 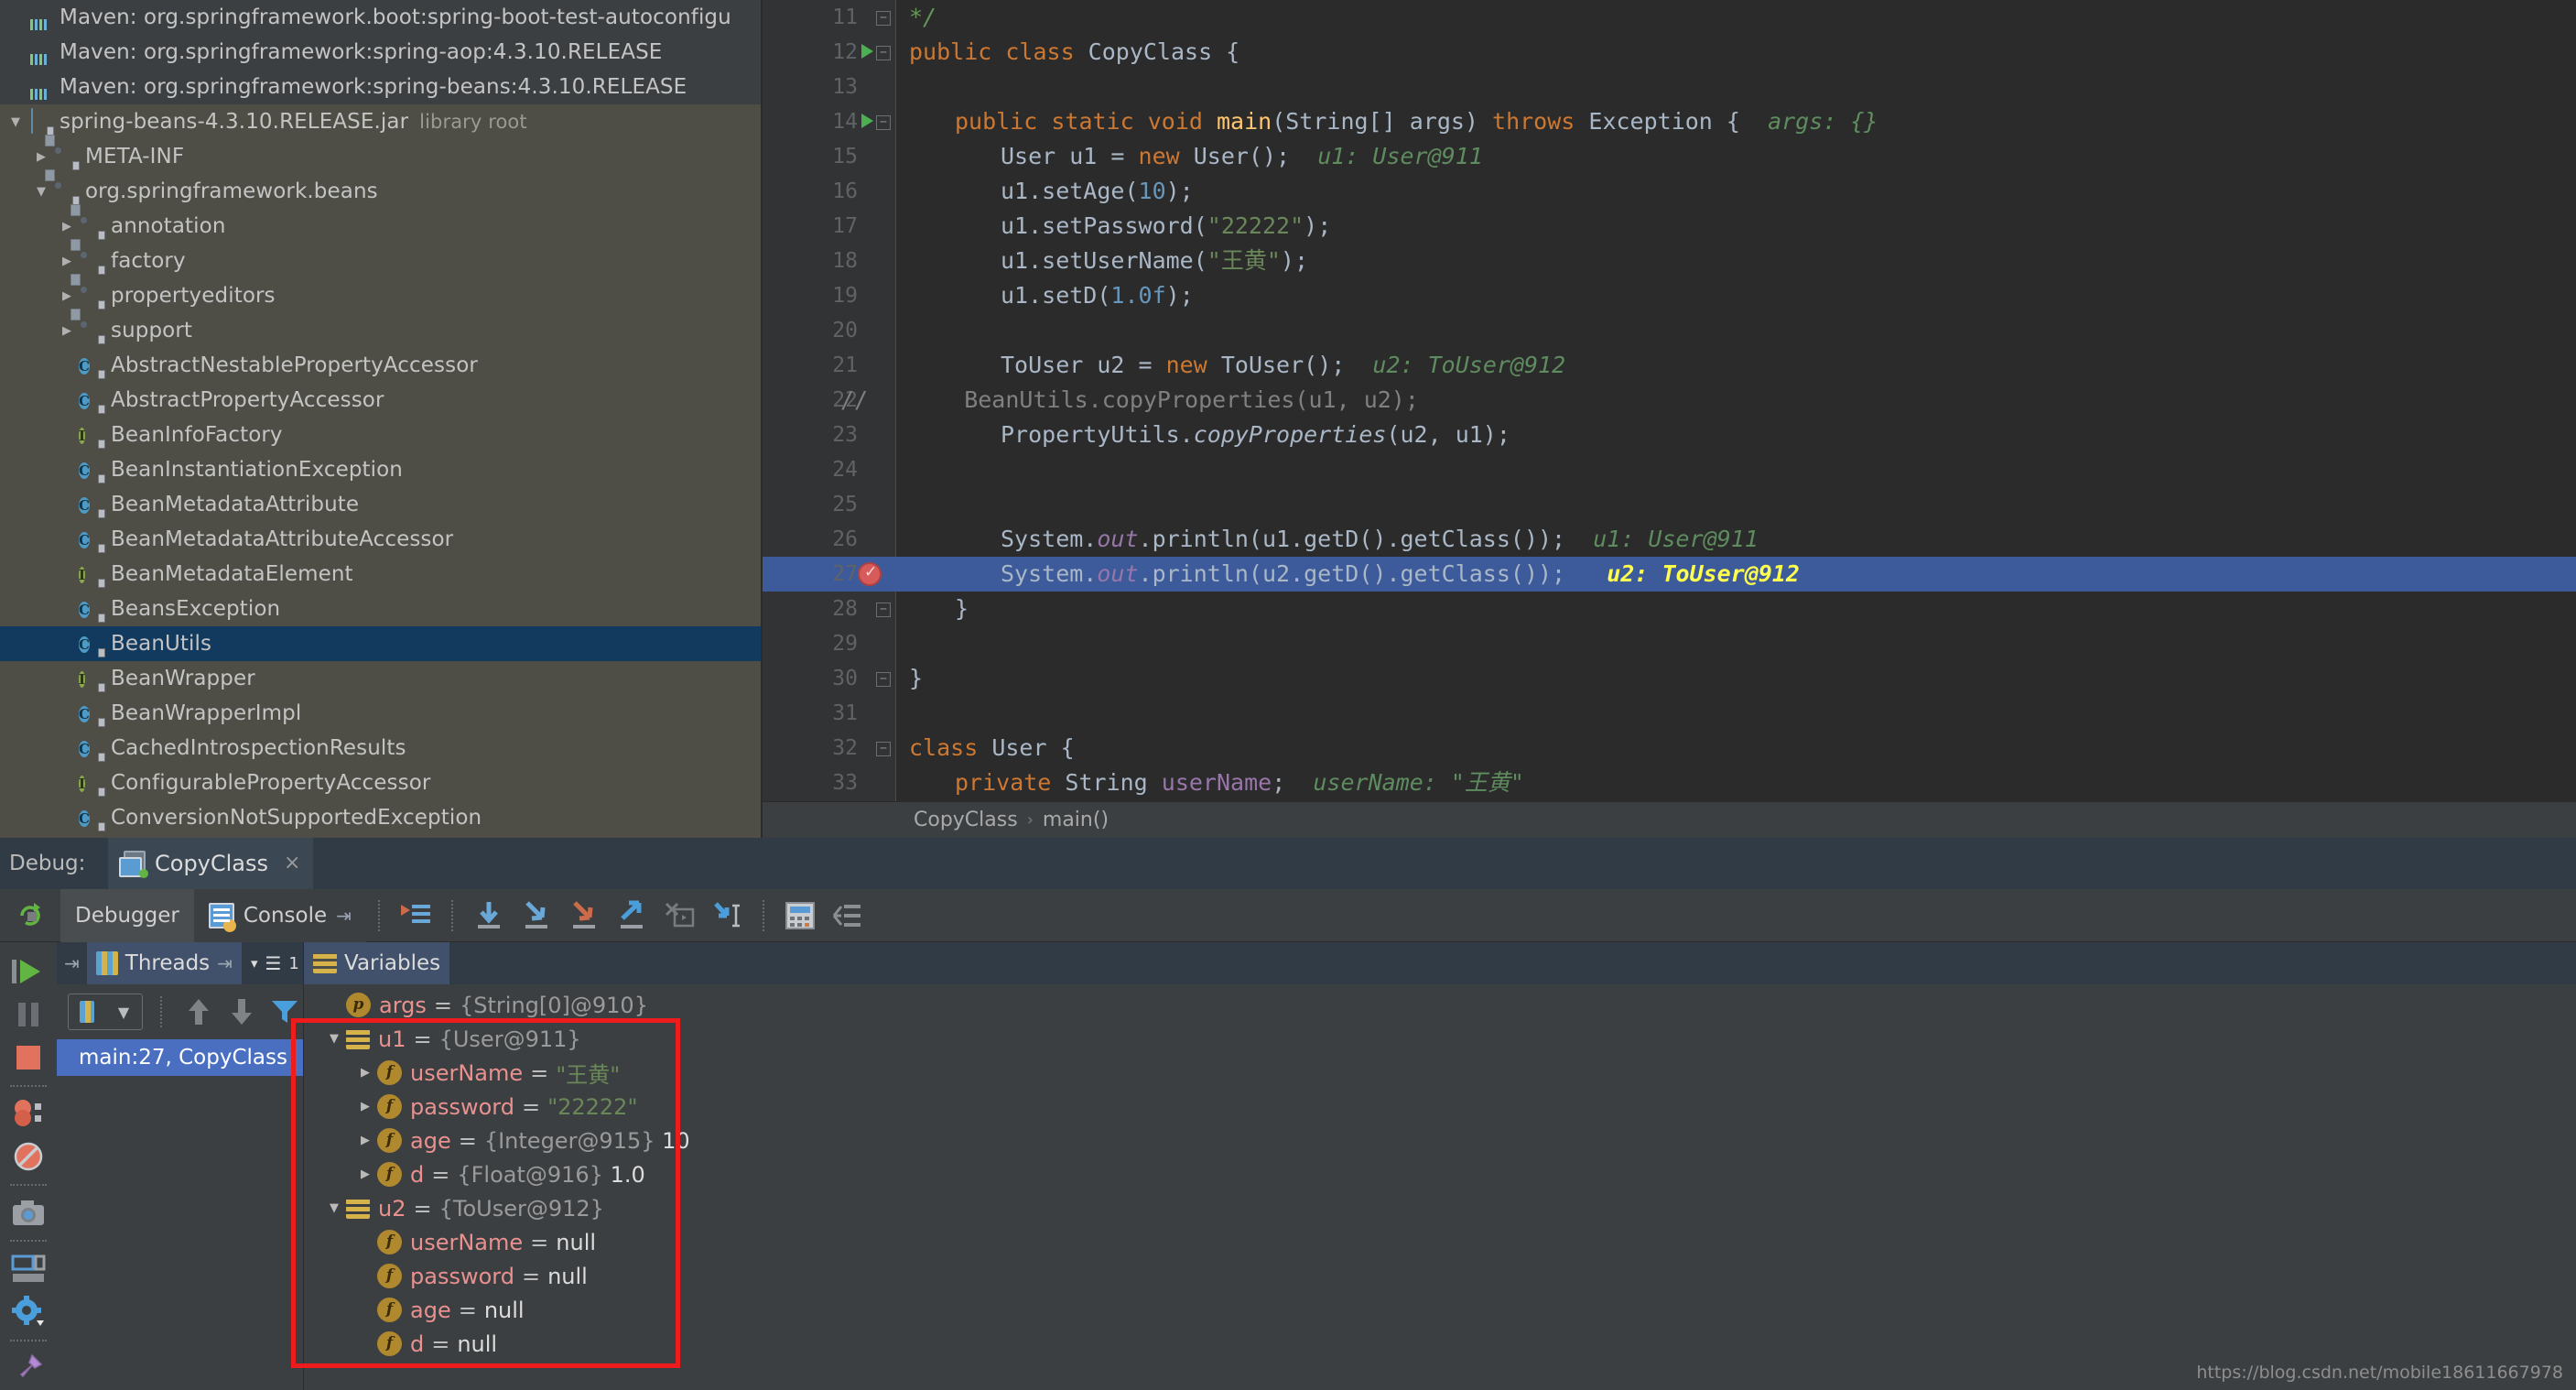 I want to click on stop-icon, so click(x=29, y=1057).